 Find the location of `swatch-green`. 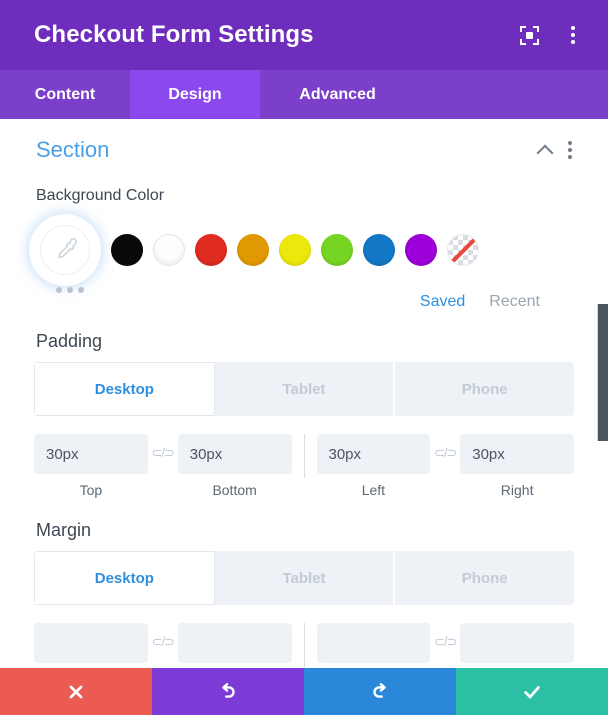

swatch-green is located at coordinates (337, 250).